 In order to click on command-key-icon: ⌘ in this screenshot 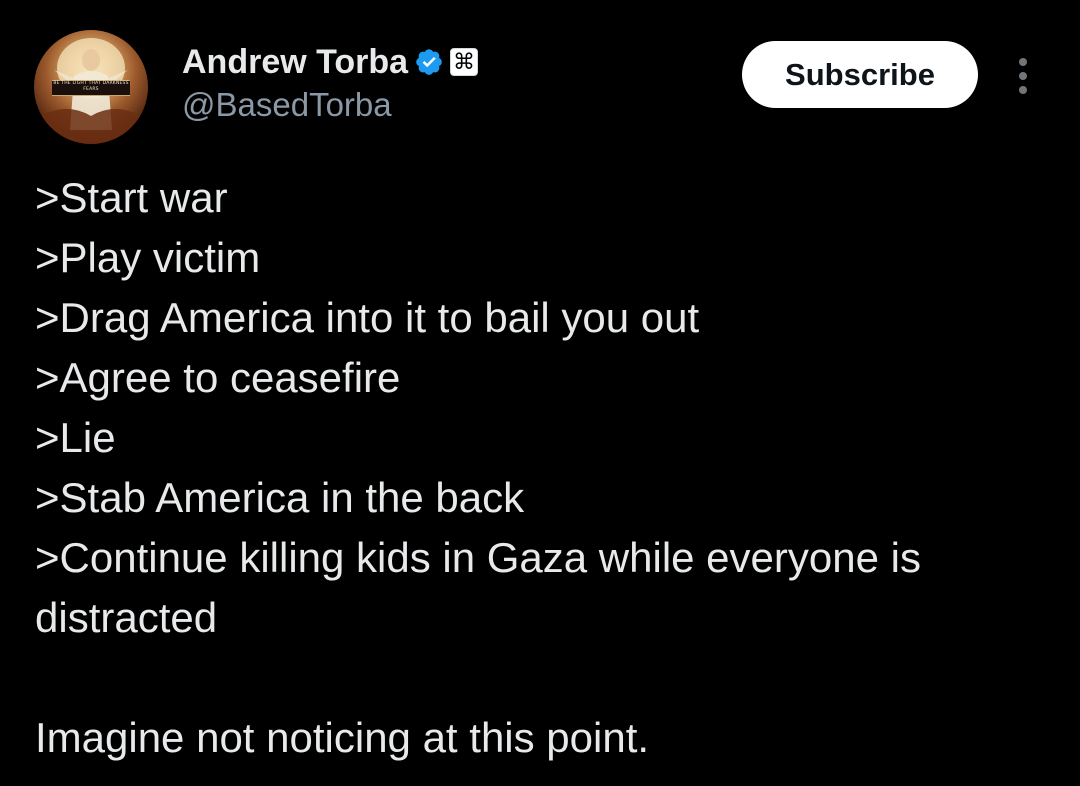, I will do `click(464, 62)`.